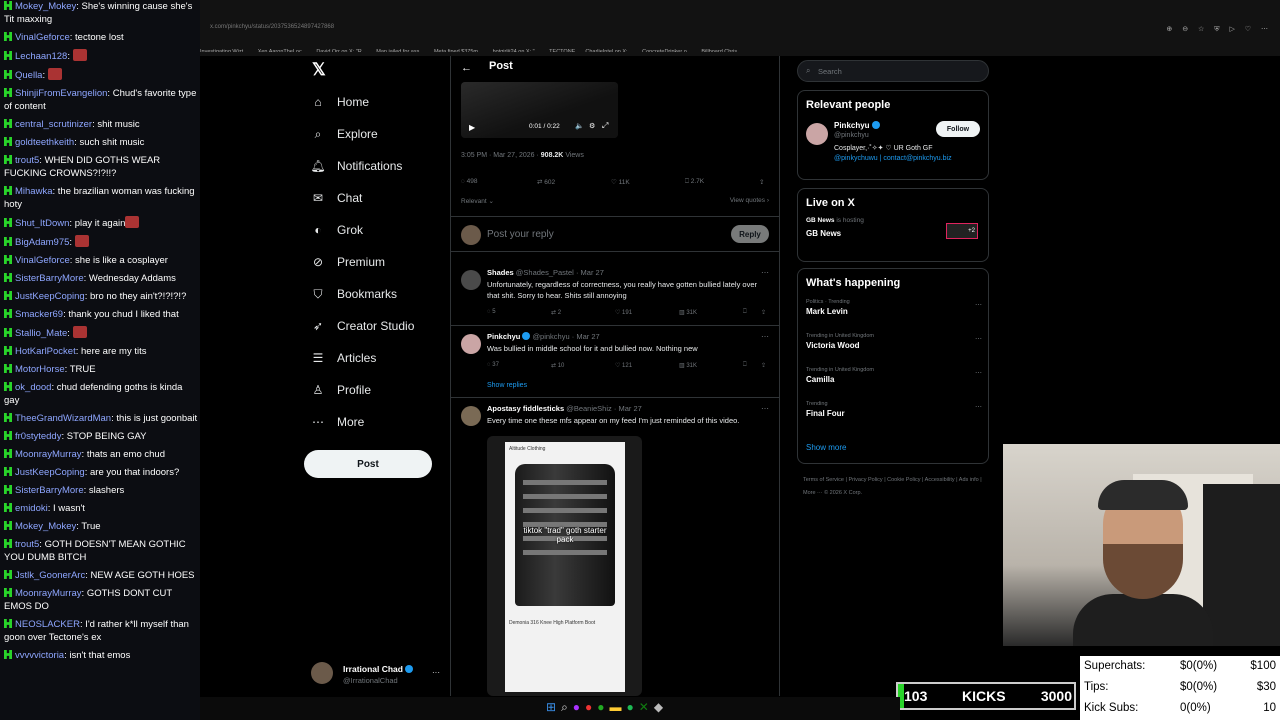 The width and height of the screenshot is (1280, 720). I want to click on trend-item: Politics · Trending Mark Levin ⋯, so click(894, 307).